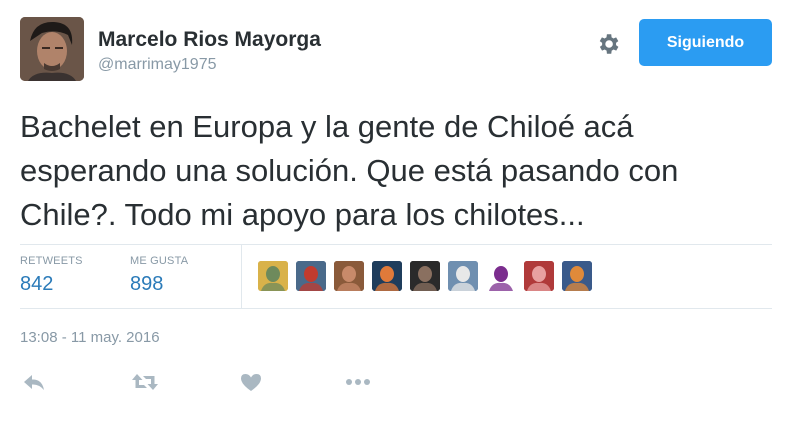 This screenshot has height=430, width=791. What do you see at coordinates (37, 284) in the screenshot?
I see `retweets-count: 842` at bounding box center [37, 284].